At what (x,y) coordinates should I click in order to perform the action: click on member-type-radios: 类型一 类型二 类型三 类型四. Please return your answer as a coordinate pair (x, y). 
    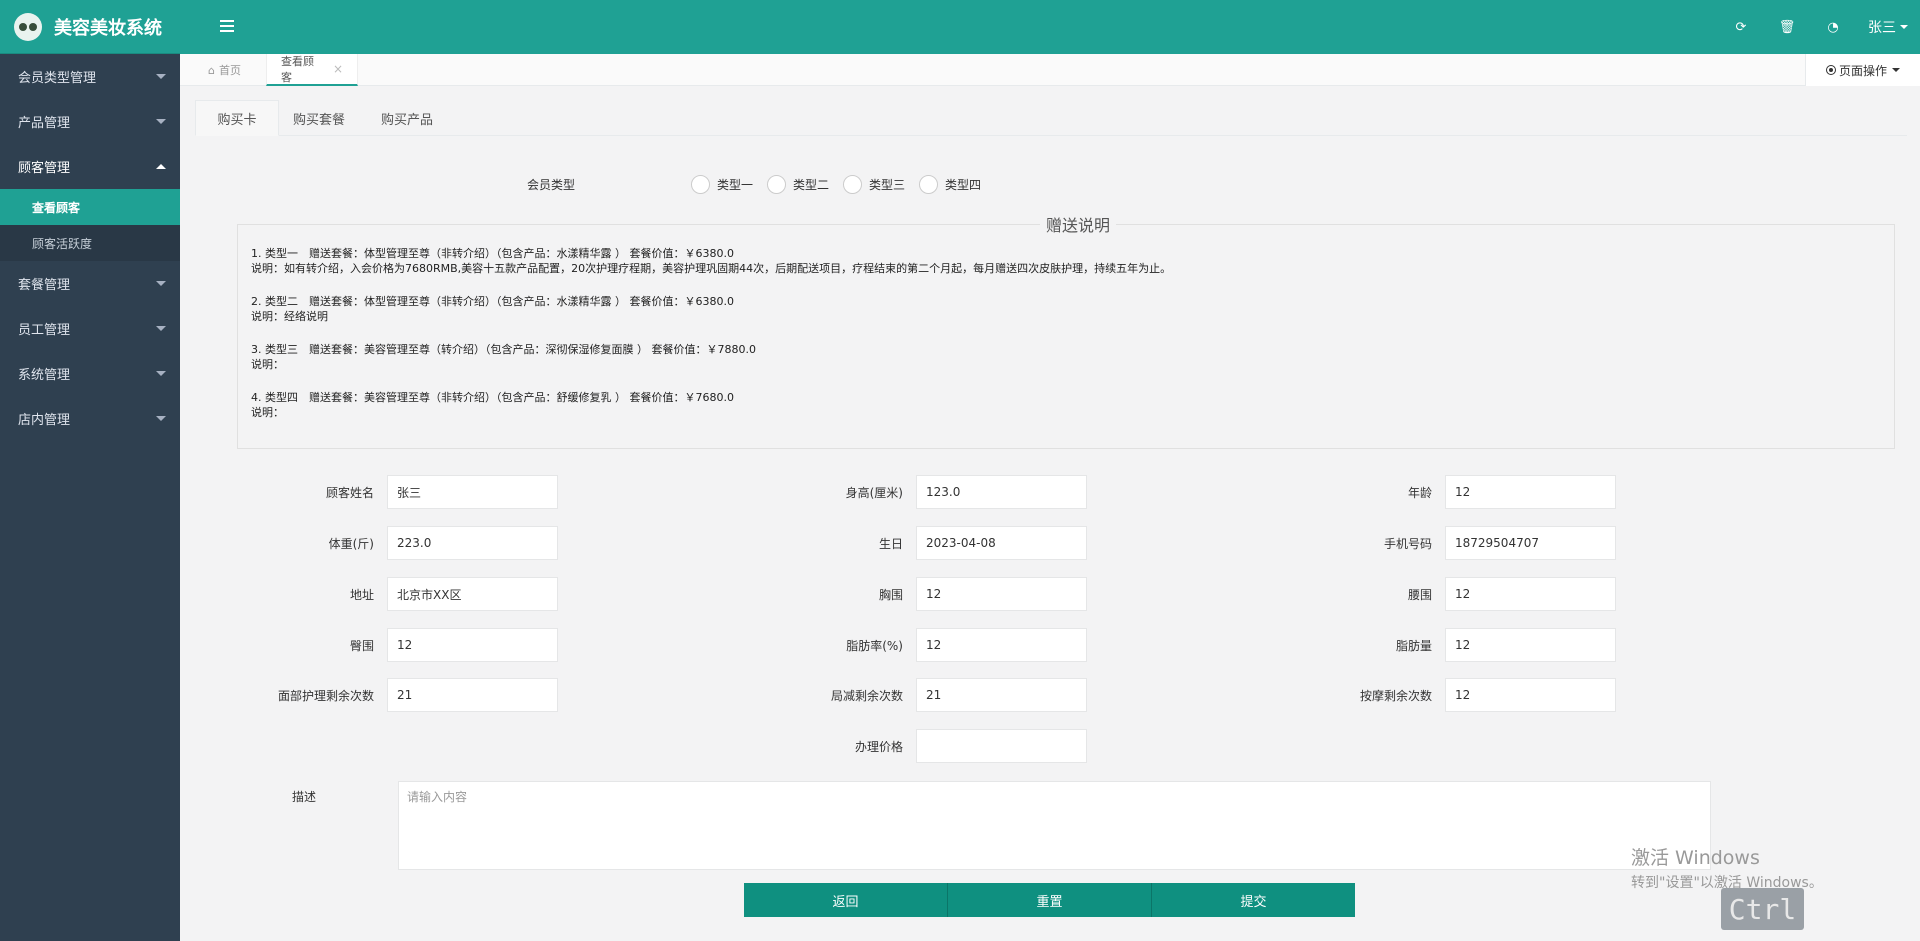
    Looking at the image, I should click on (843, 184).